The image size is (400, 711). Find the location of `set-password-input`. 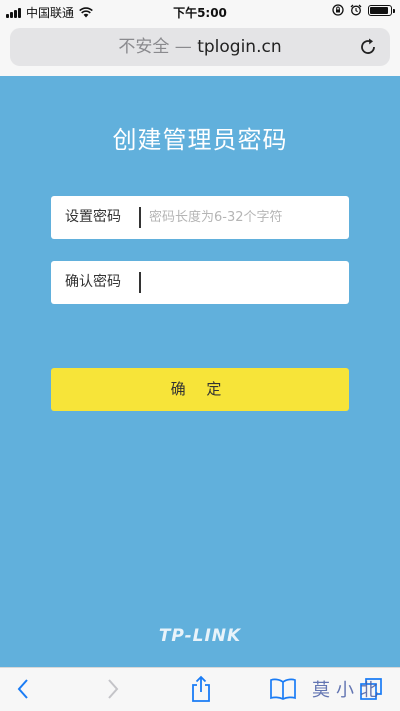

set-password-input is located at coordinates (244, 217).